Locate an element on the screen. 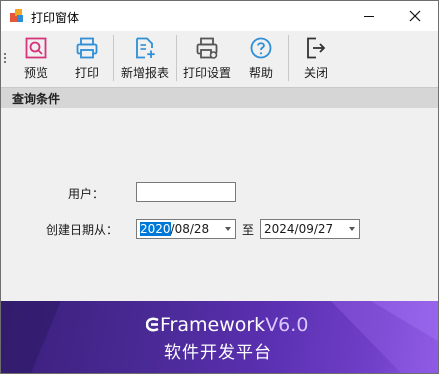  brand-logo-icon is located at coordinates (152, 324).